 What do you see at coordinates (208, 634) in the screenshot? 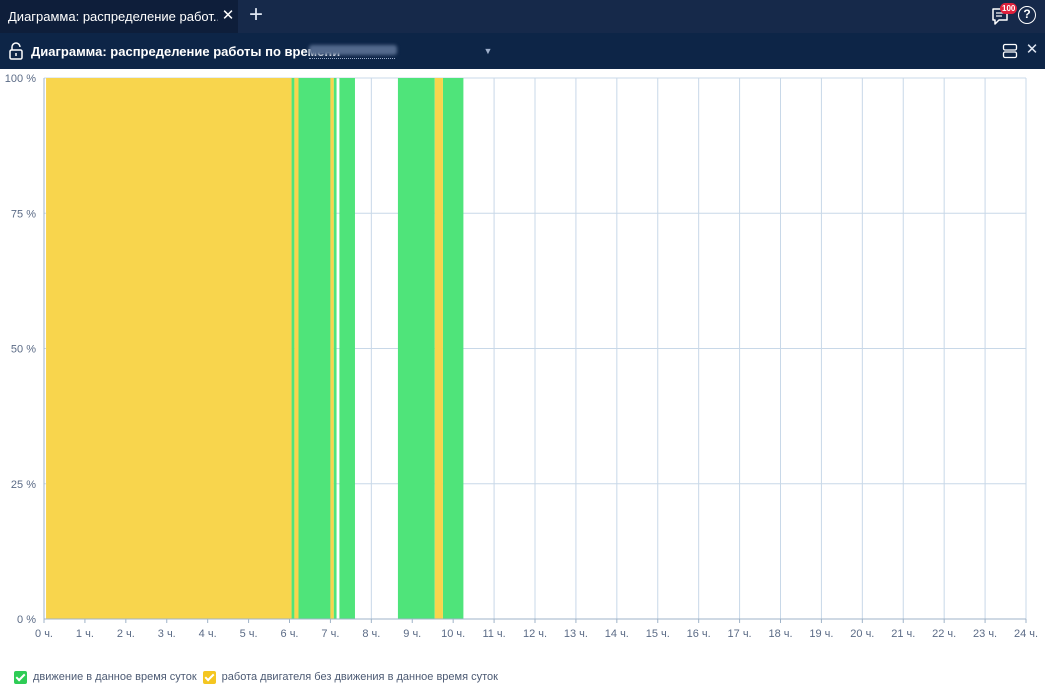
I see `x-tick-label: 4 ч.` at bounding box center [208, 634].